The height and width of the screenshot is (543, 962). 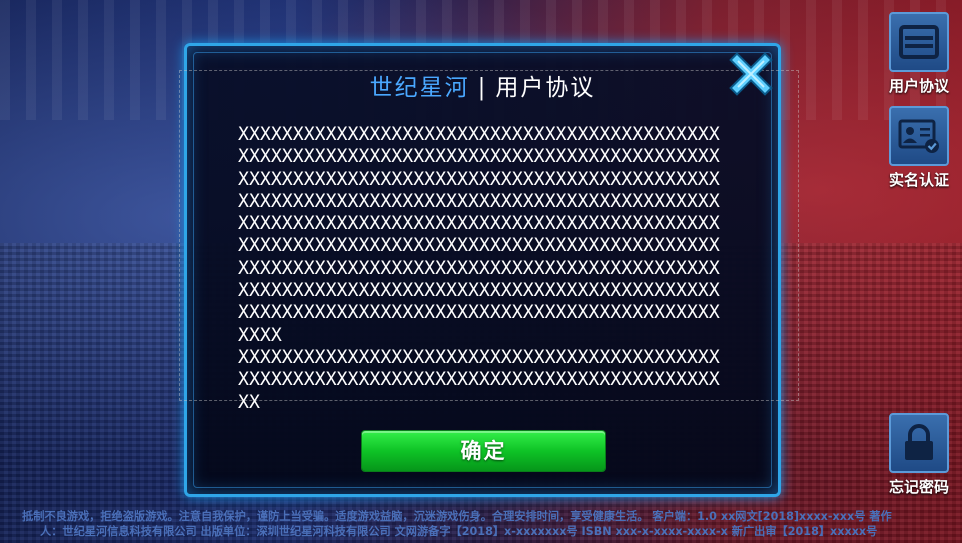 I want to click on id-card-check-icon, so click(x=918, y=136).